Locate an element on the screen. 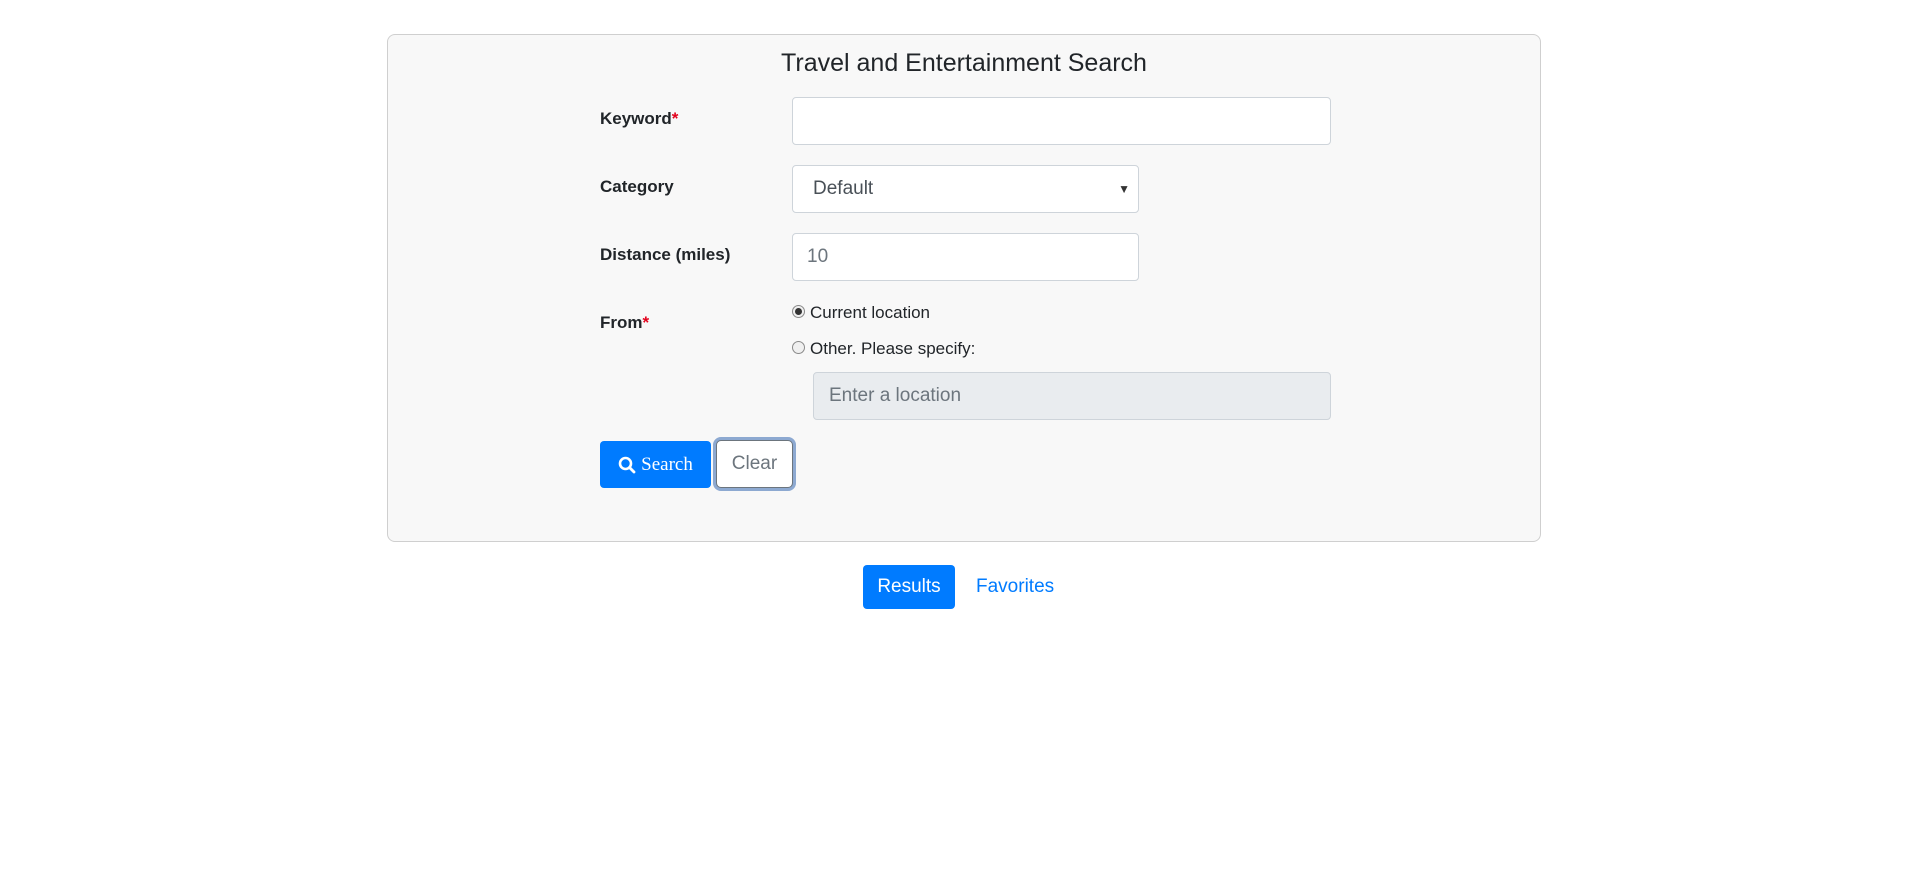 The width and height of the screenshot is (1920, 886). chevron-down-icon: ▼ is located at coordinates (1124, 189).